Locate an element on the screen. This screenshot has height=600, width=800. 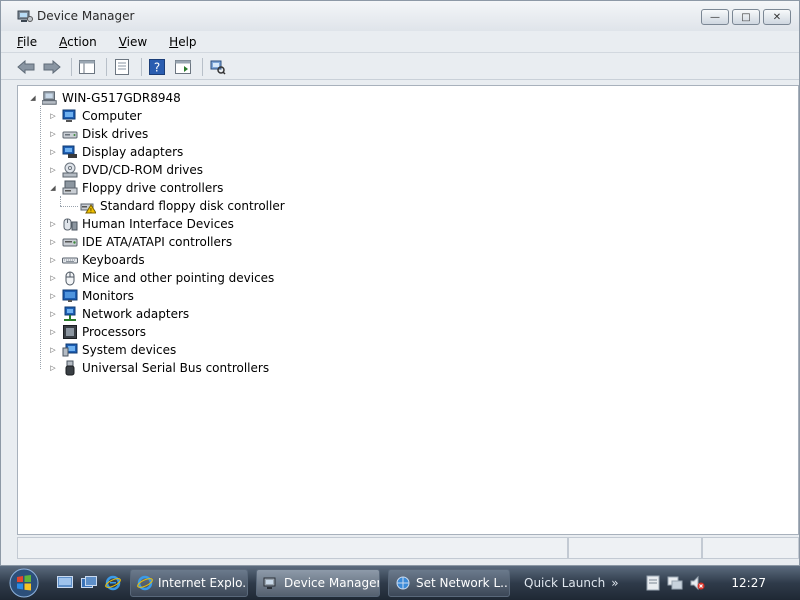
taskbar-button-device-manager: Device Manager is located at coordinates (318, 583).